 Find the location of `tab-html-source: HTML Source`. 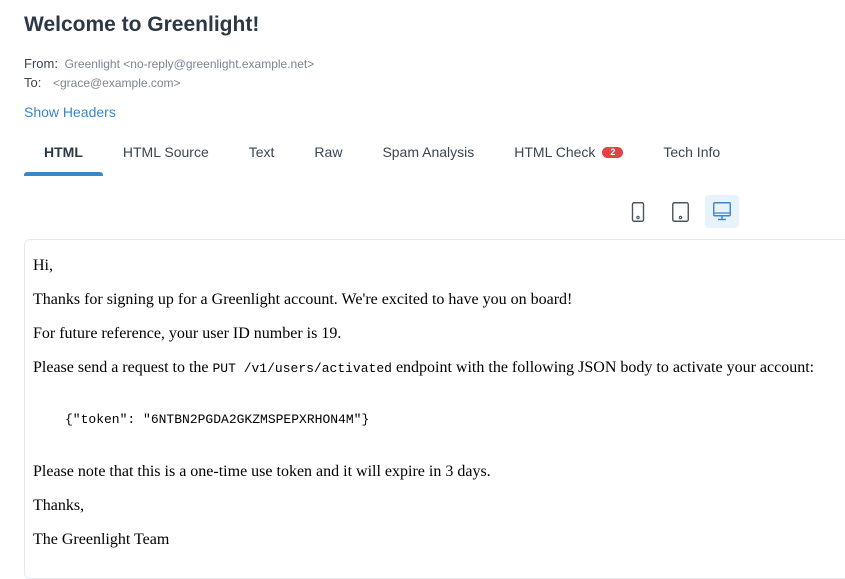

tab-html-source: HTML Source is located at coordinates (166, 156).